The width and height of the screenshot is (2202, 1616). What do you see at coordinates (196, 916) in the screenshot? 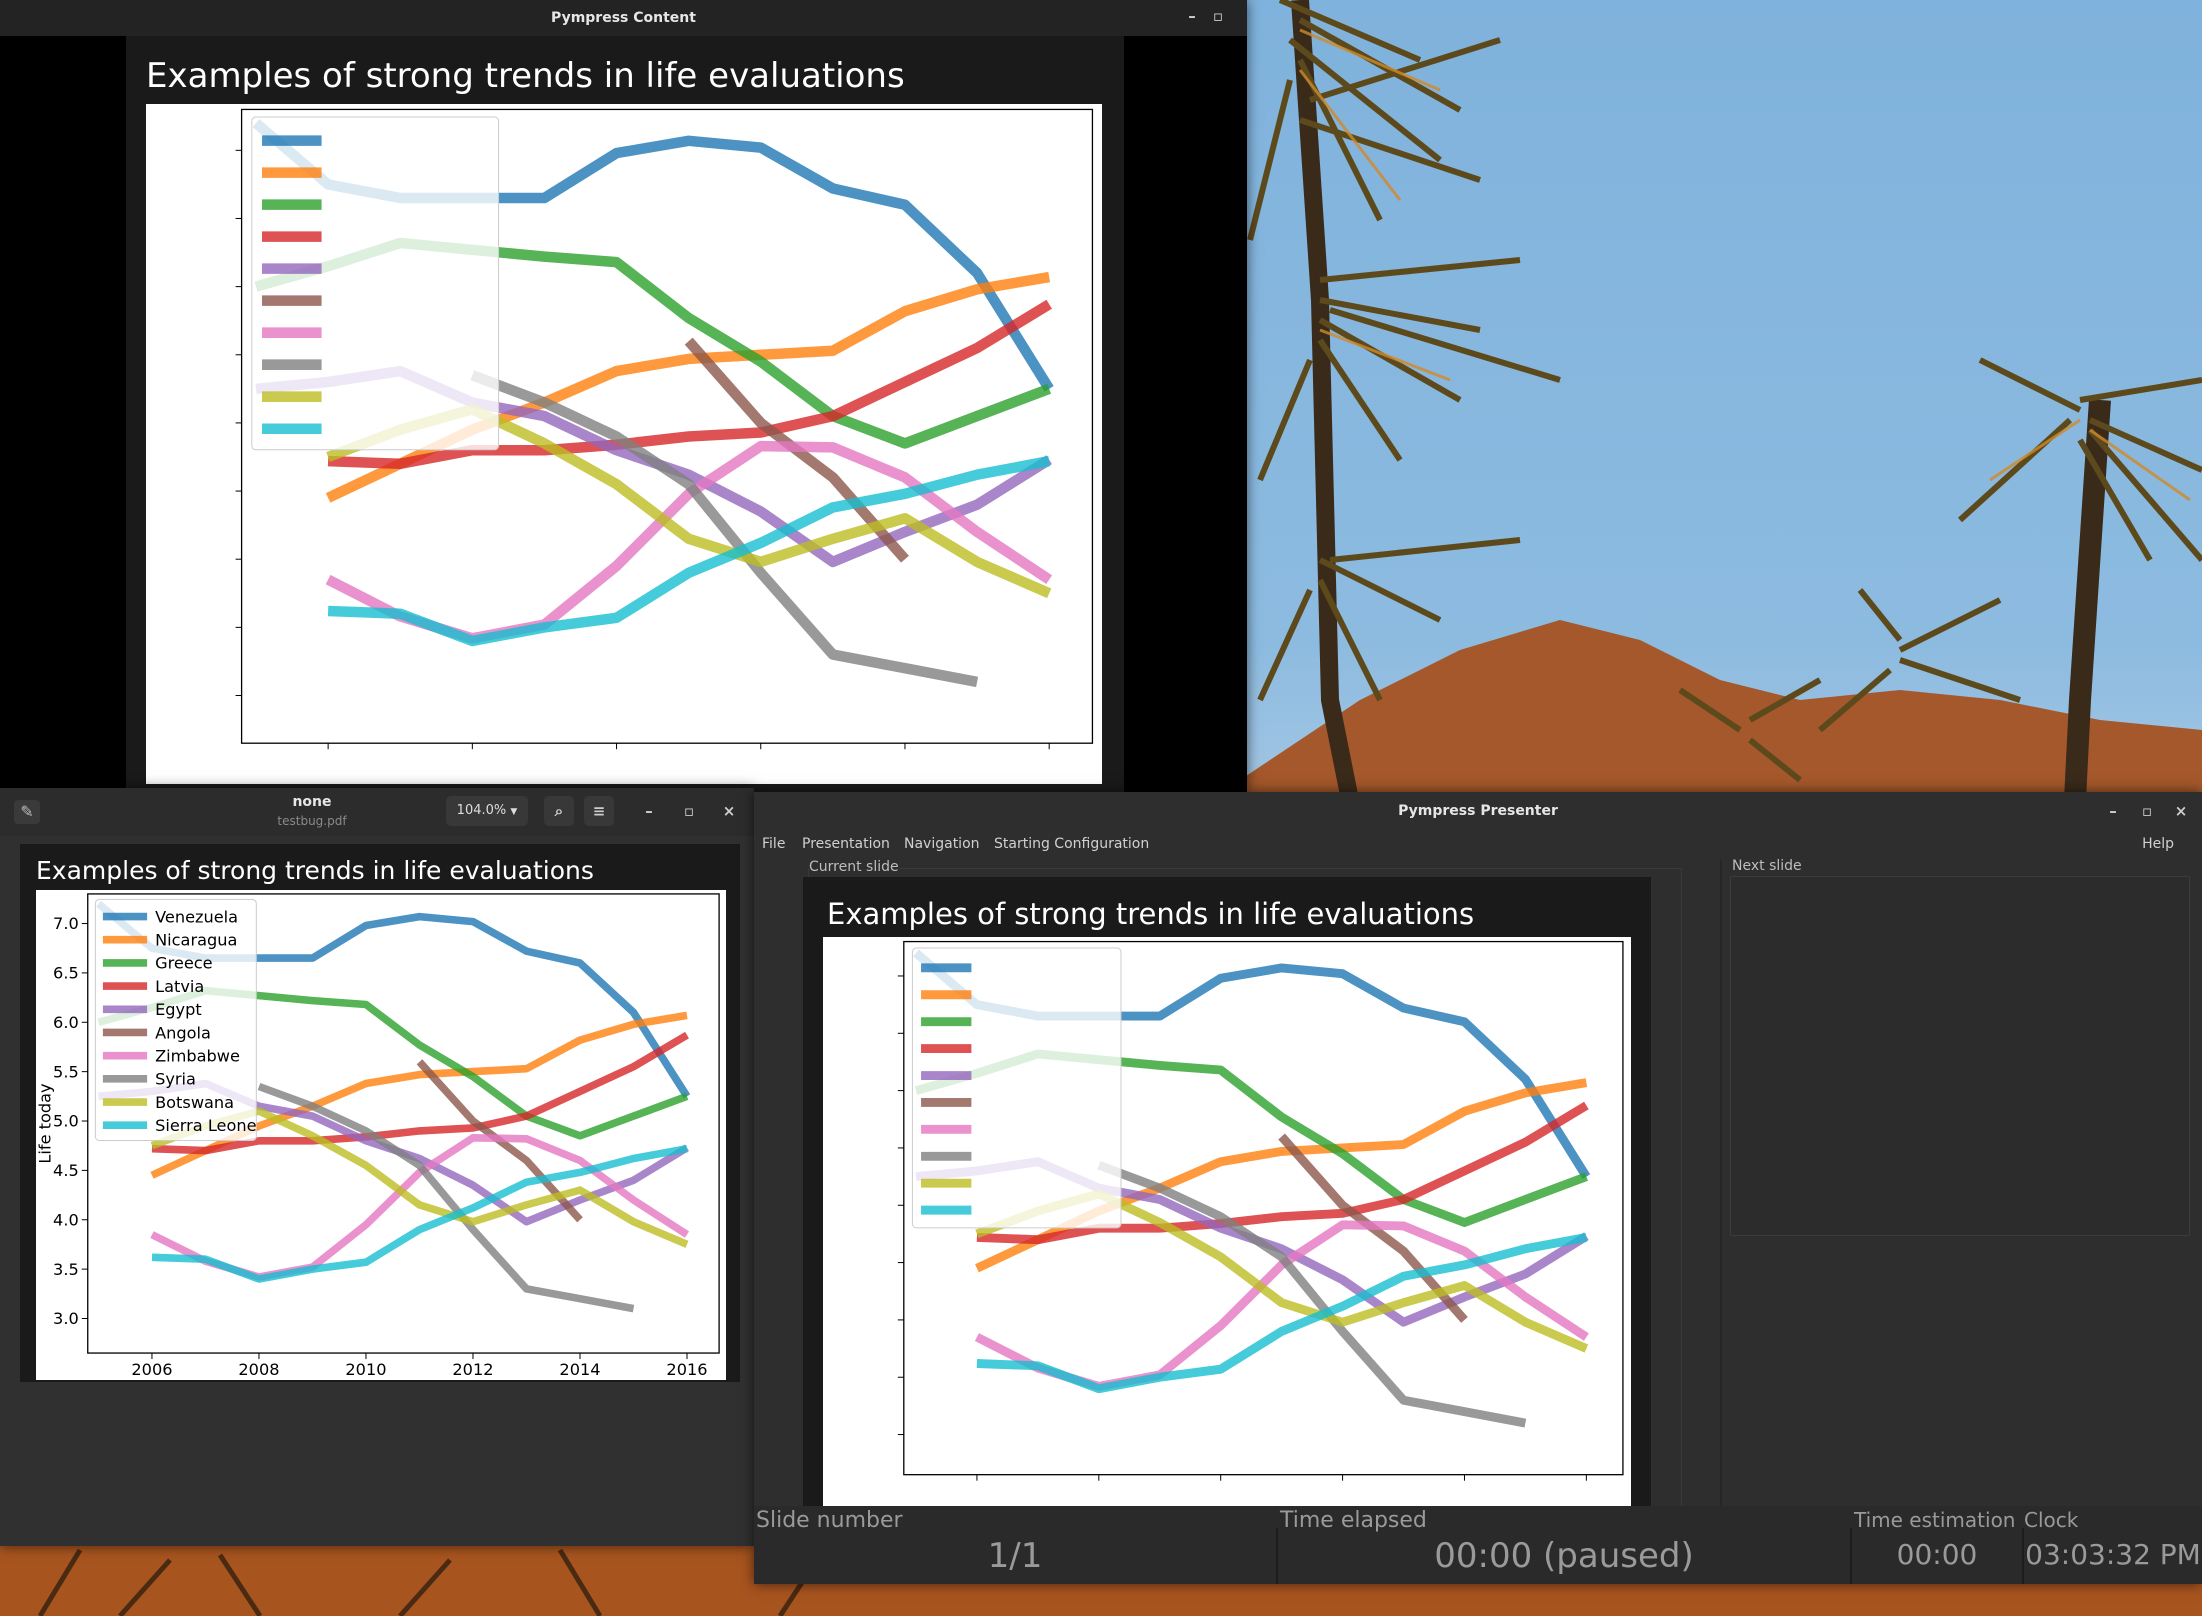
I see `legend-label: Venezuela` at bounding box center [196, 916].